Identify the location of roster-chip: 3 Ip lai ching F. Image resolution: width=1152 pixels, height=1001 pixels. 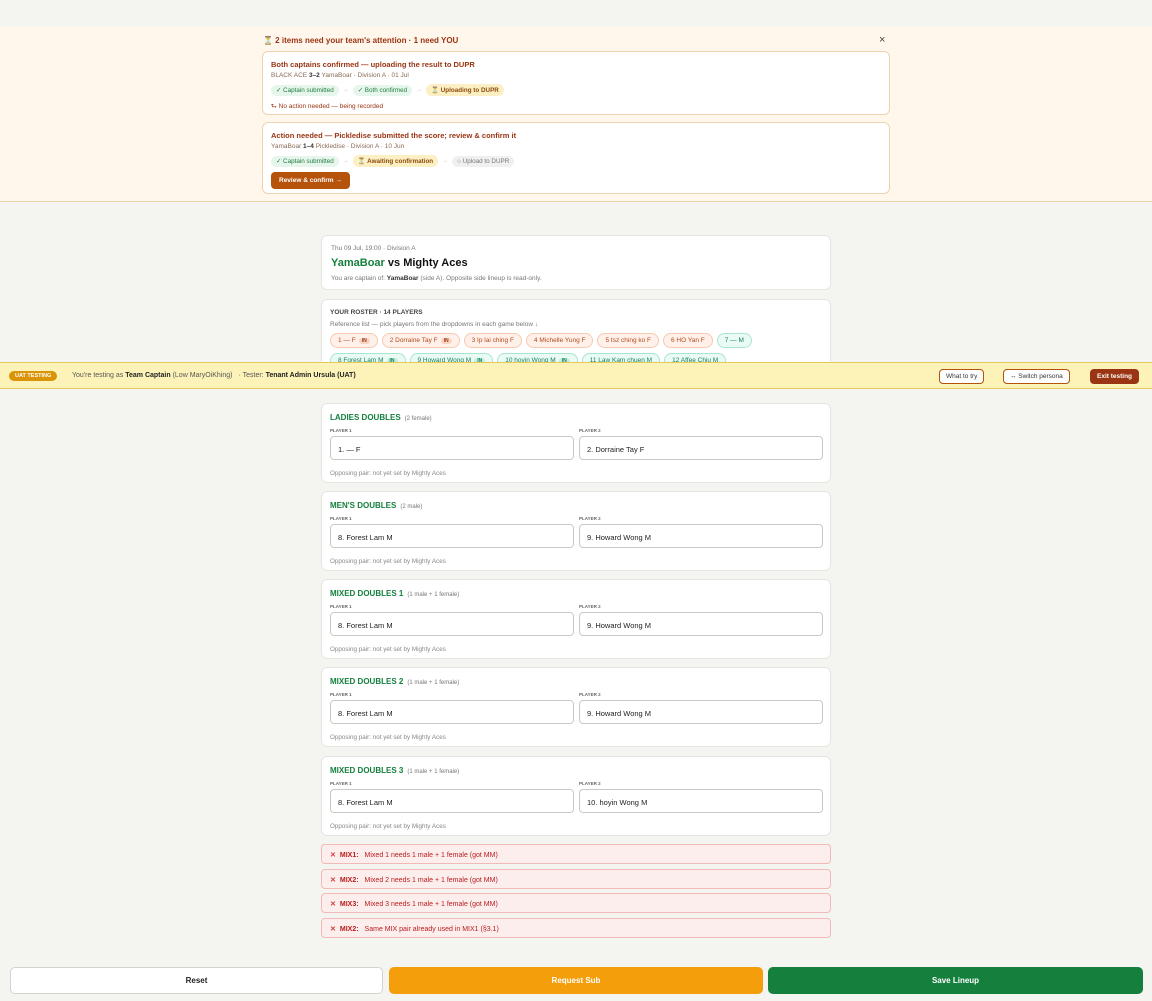
(492, 340).